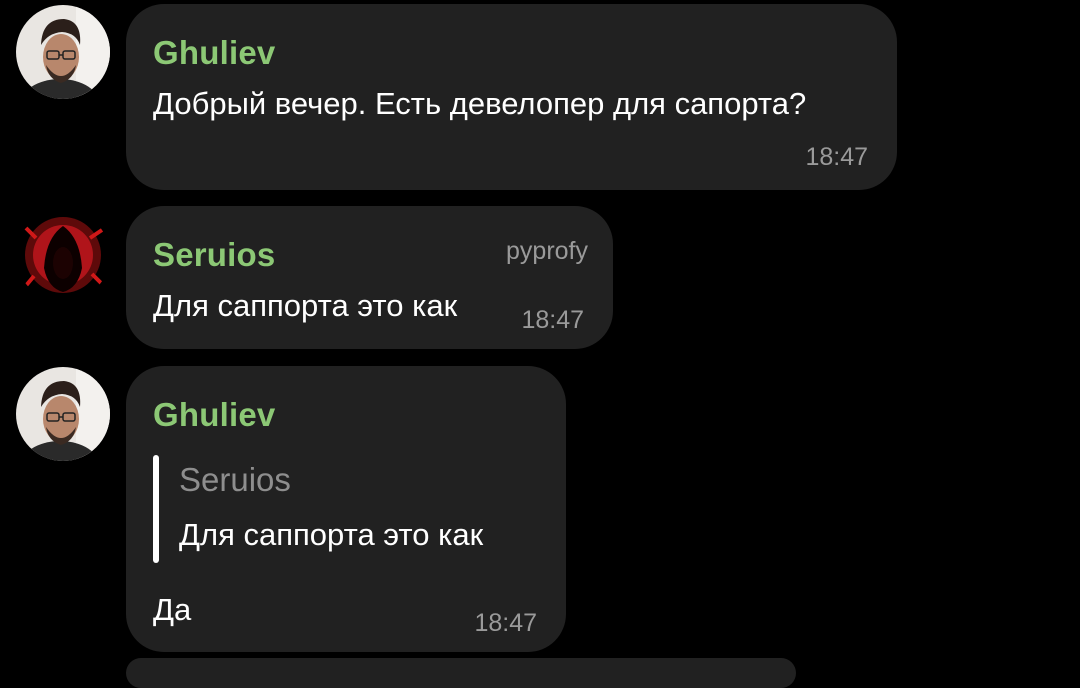 This screenshot has height=688, width=1080. I want to click on message-text: Для саппорта это как, so click(305, 305).